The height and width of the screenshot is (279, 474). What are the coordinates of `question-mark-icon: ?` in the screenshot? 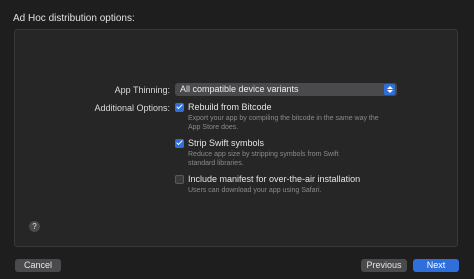 It's located at (34, 226).